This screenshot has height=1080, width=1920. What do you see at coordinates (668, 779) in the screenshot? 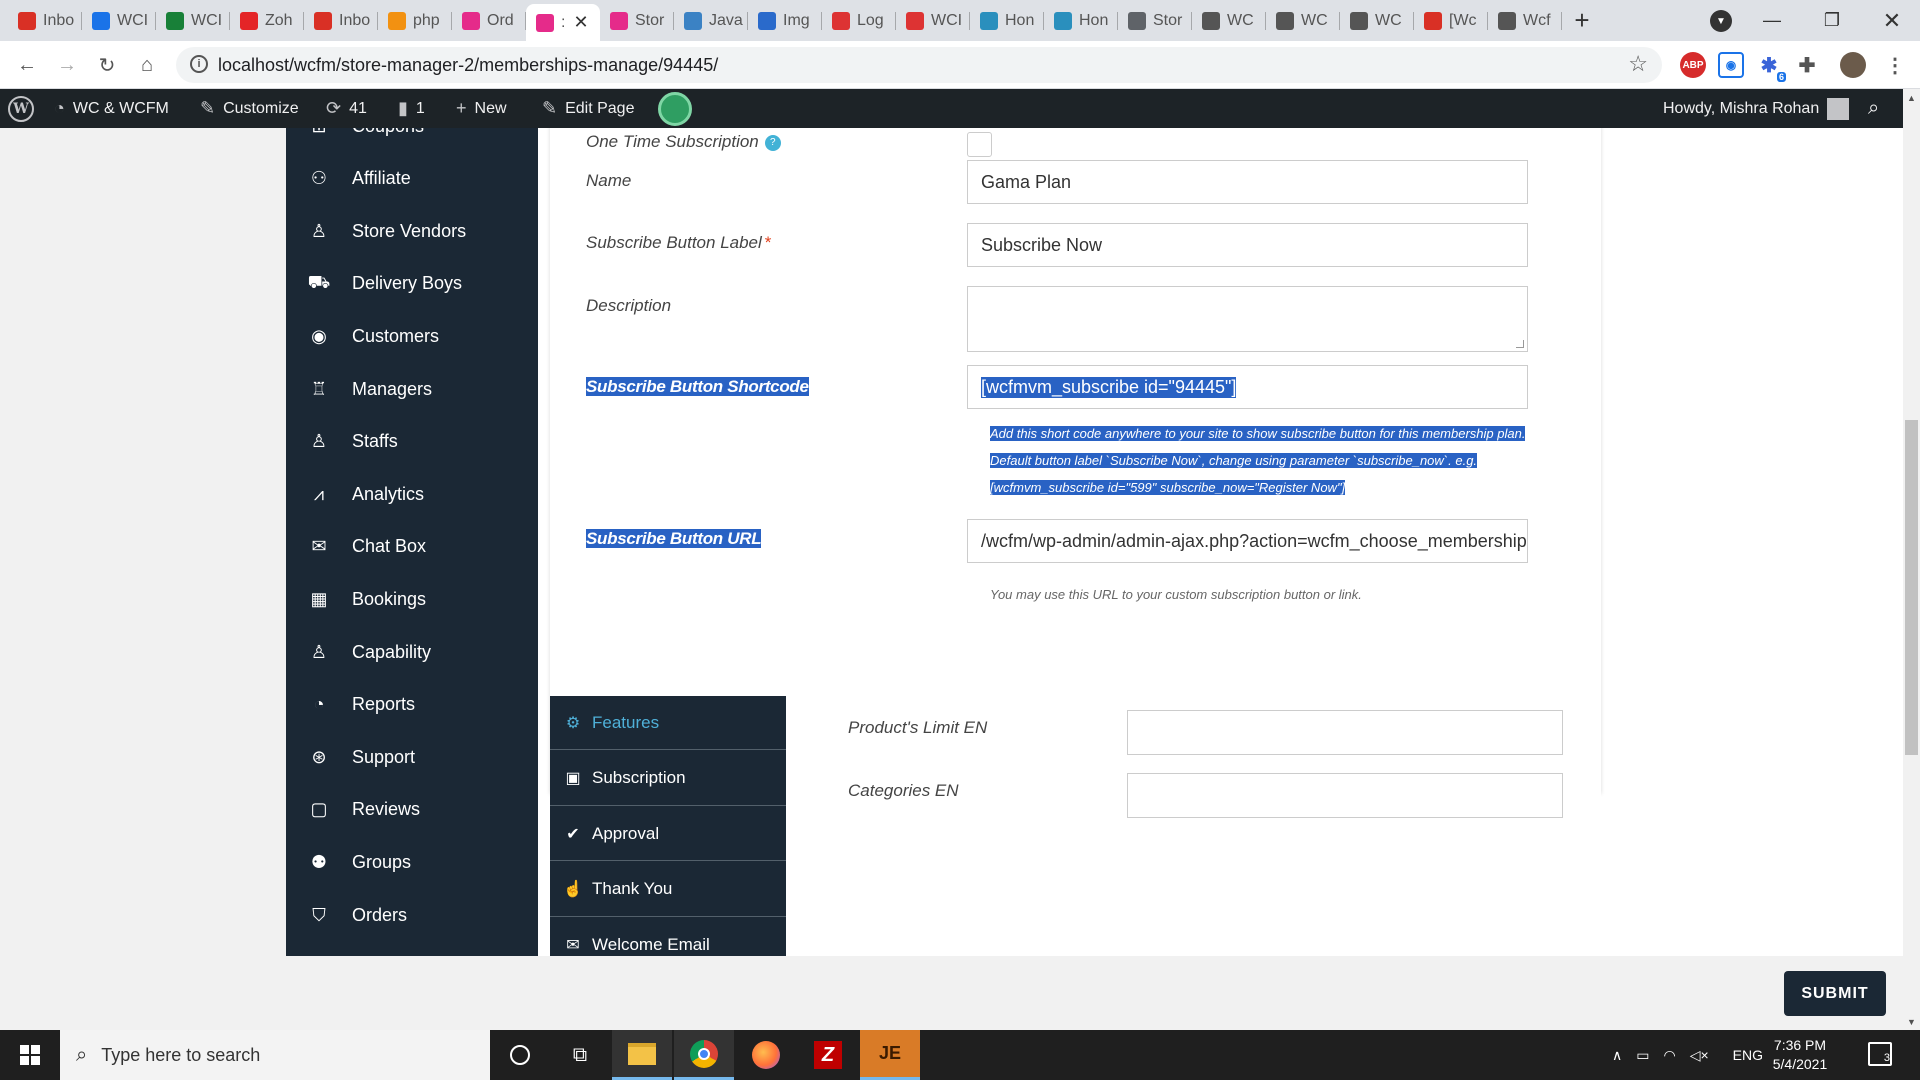
I see `tab-subscription: ▣ Subscription` at bounding box center [668, 779].